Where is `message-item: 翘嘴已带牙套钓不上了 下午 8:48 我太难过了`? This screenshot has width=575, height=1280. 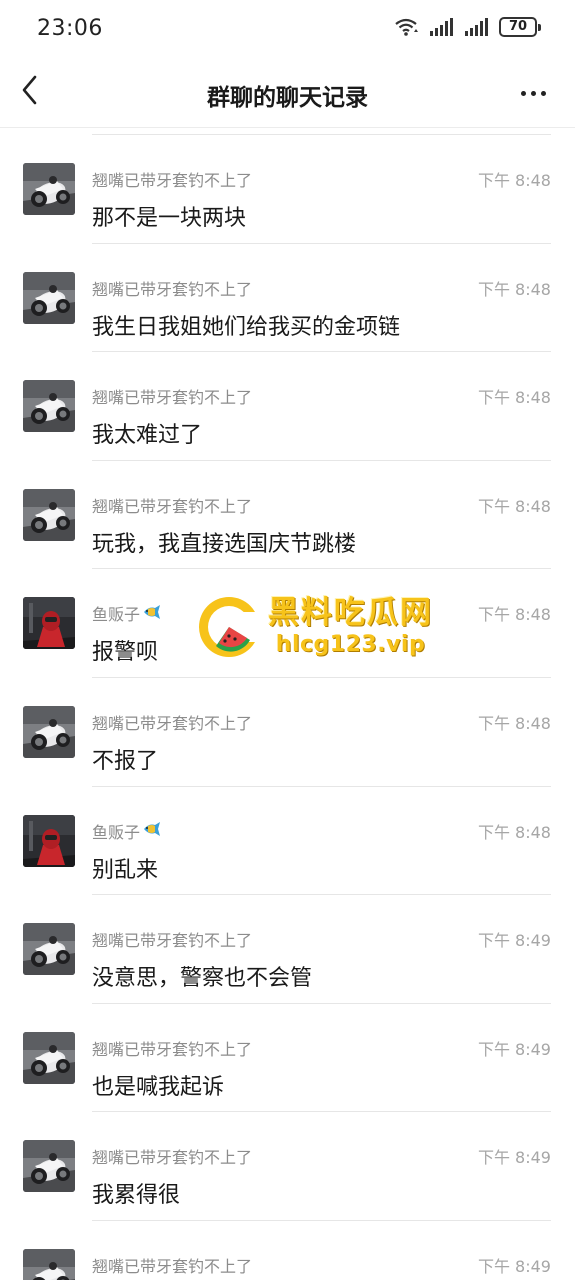
message-item: 翘嘴已带牙套钓不上了 下午 8:48 我太难过了 is located at coordinates (287, 406).